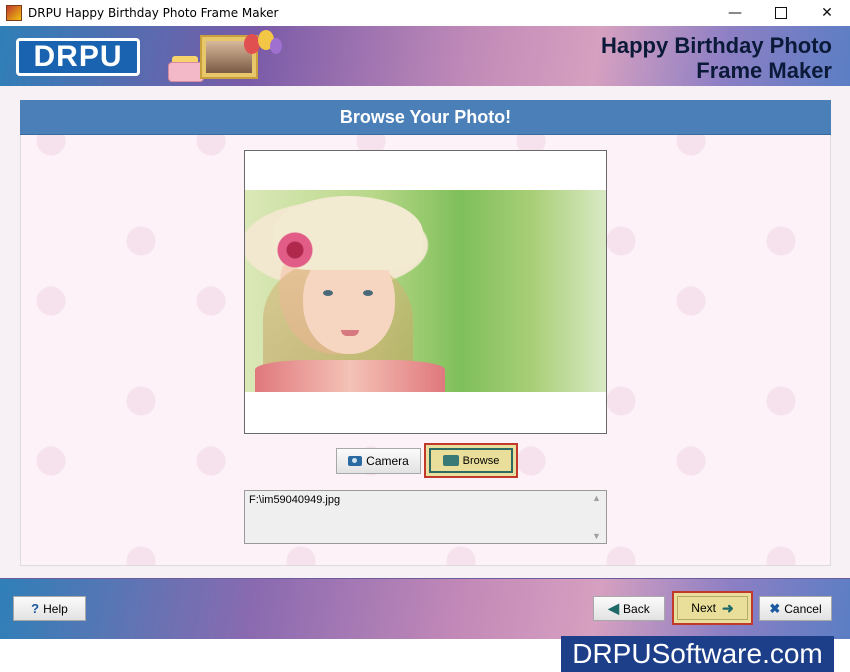  I want to click on photo-dress, so click(350, 376).